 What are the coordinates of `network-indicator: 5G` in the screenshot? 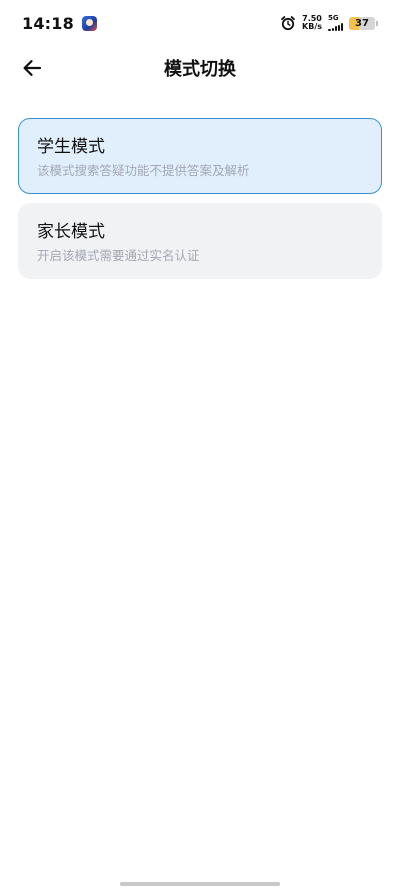 It's located at (335, 23).